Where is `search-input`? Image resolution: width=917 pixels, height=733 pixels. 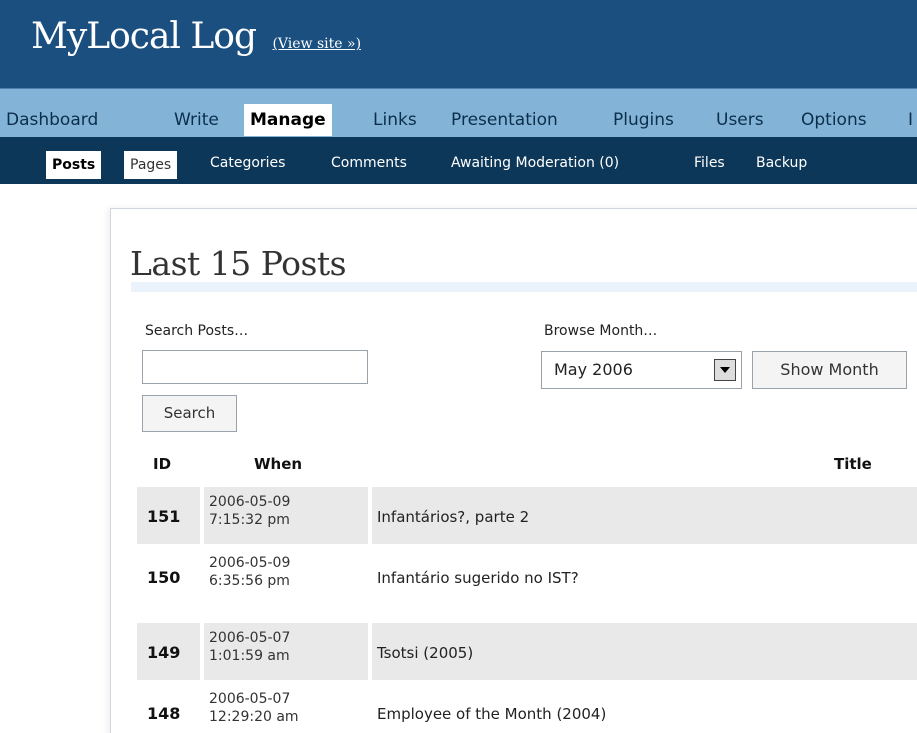
search-input is located at coordinates (255, 367).